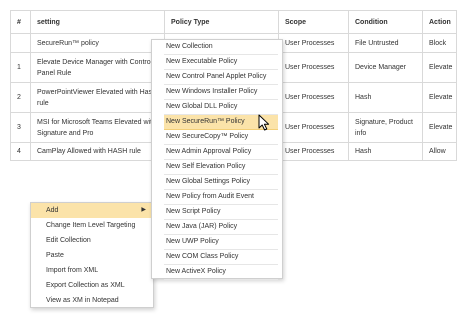 The height and width of the screenshot is (333, 474). I want to click on column-header-scope: Scope, so click(313, 22).